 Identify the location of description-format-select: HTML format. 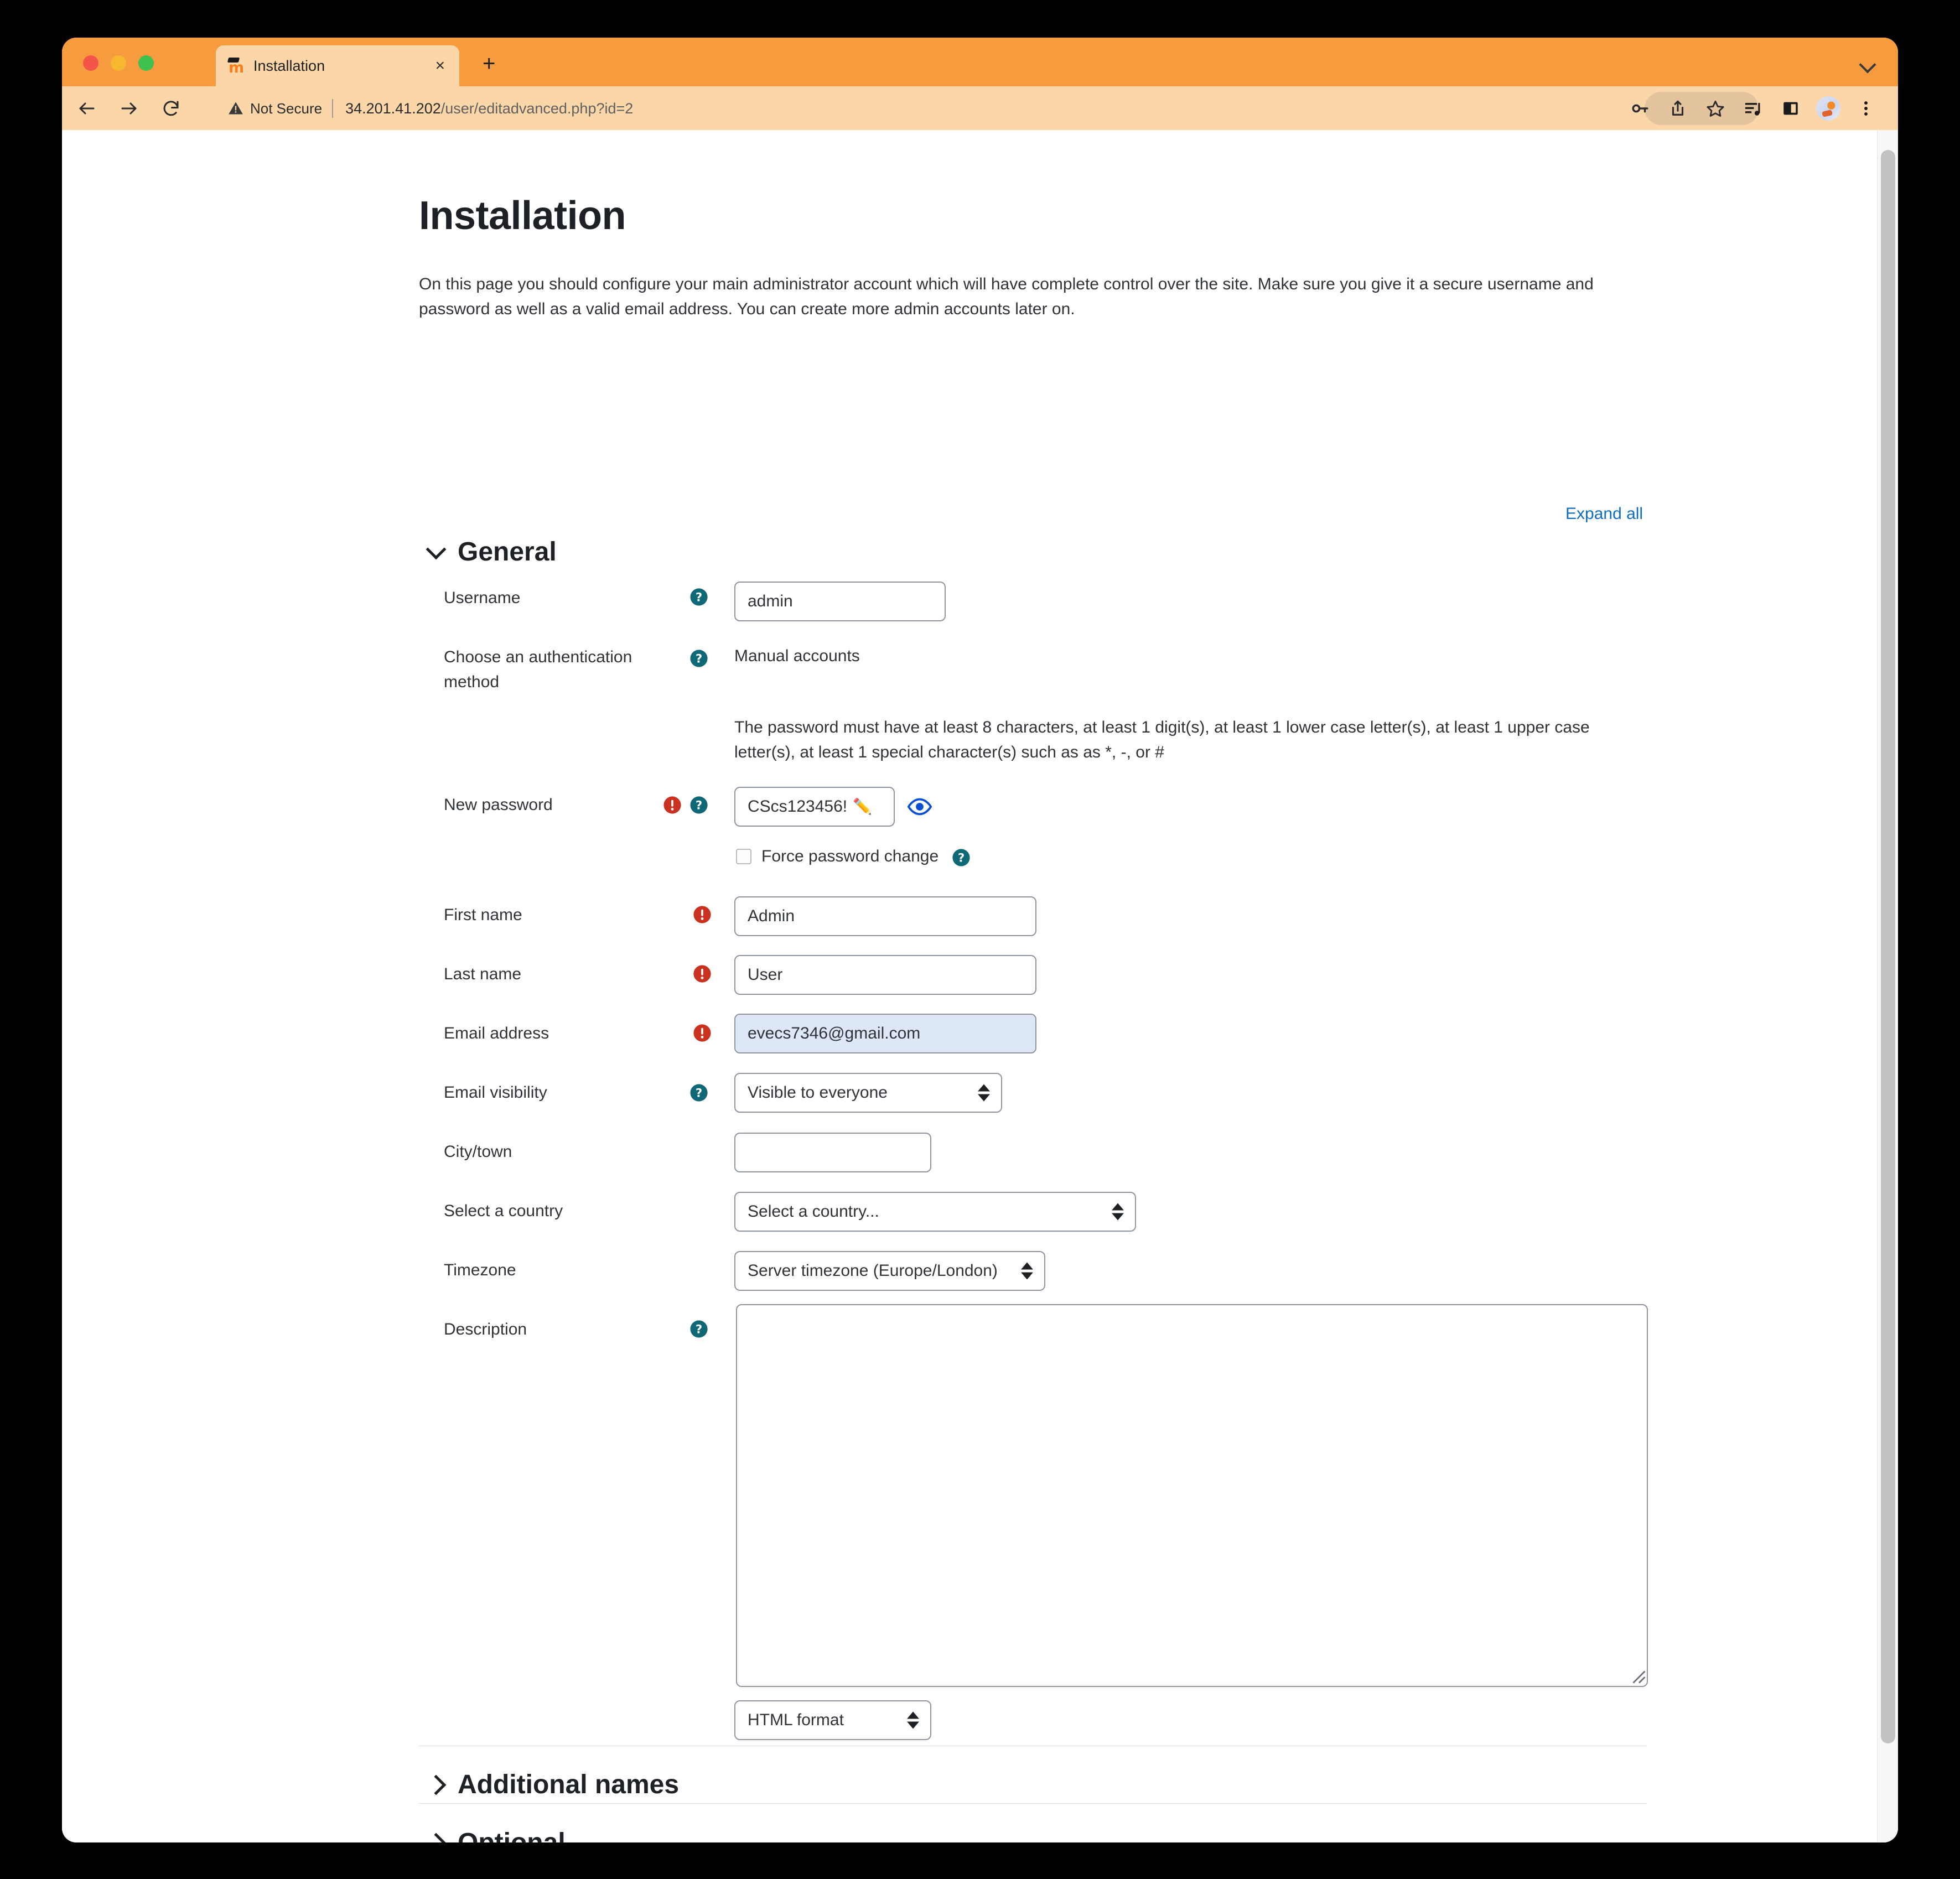
(833, 1720).